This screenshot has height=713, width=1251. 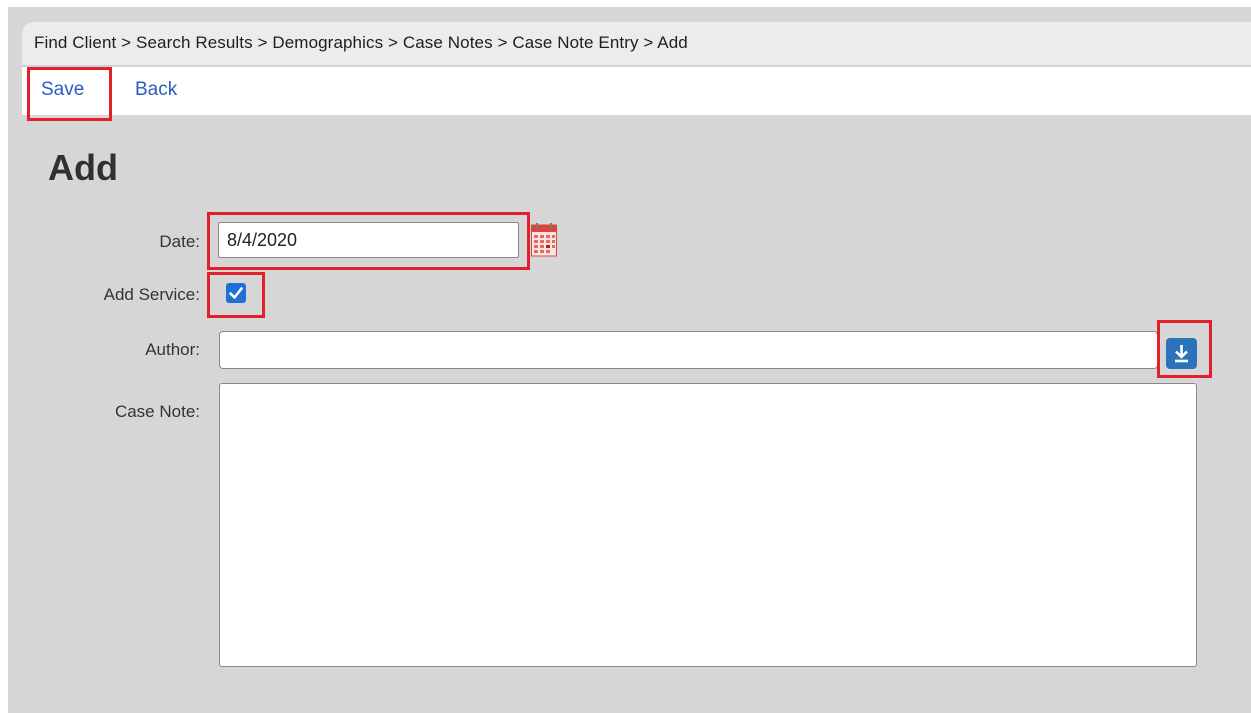 What do you see at coordinates (544, 240) in the screenshot?
I see `calendar-icon` at bounding box center [544, 240].